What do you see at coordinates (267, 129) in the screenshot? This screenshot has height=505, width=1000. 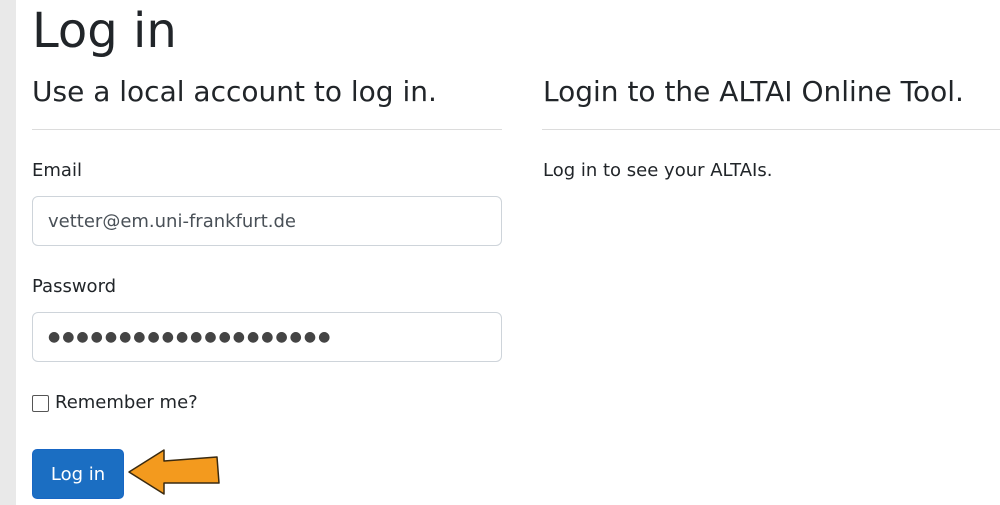 I see `left-divider` at bounding box center [267, 129].